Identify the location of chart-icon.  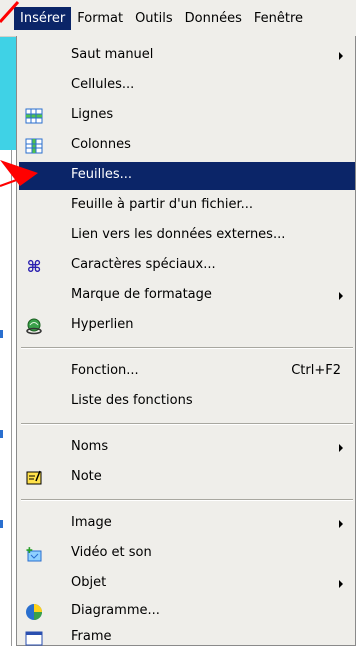
(34, 612).